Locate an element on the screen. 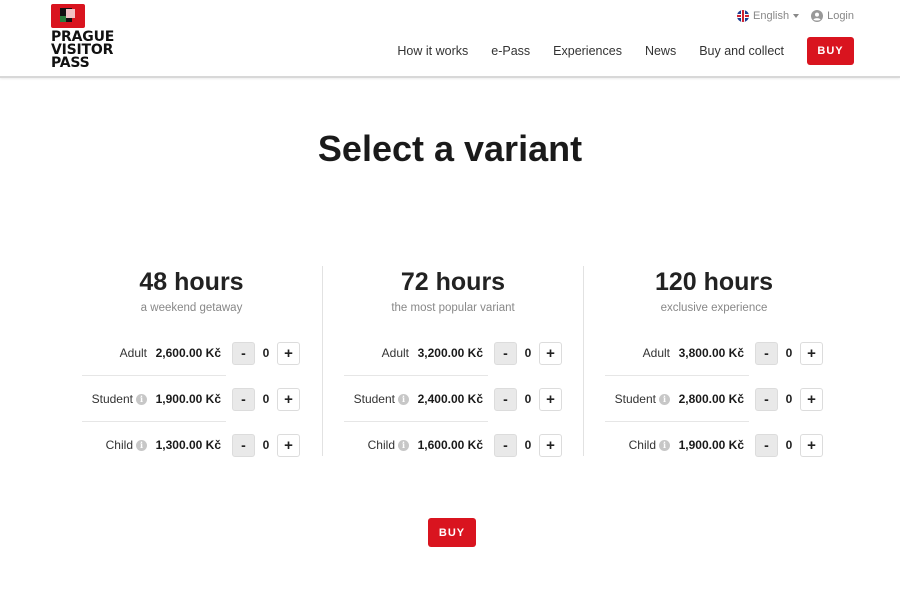  ticket-price: 1,600.00 Kč is located at coordinates (450, 445).